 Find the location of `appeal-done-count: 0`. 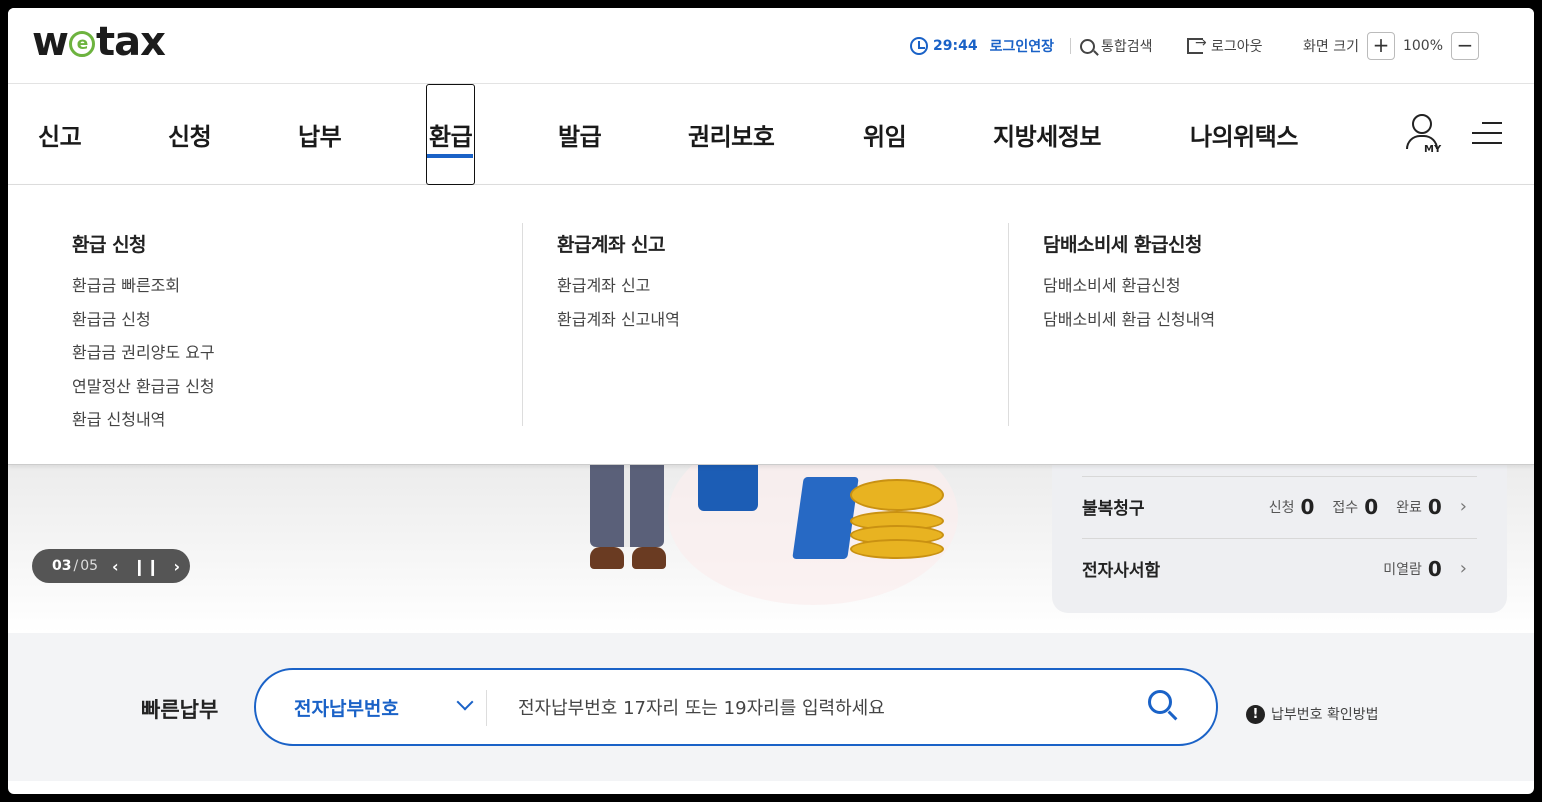

appeal-done-count: 0 is located at coordinates (1434, 506).